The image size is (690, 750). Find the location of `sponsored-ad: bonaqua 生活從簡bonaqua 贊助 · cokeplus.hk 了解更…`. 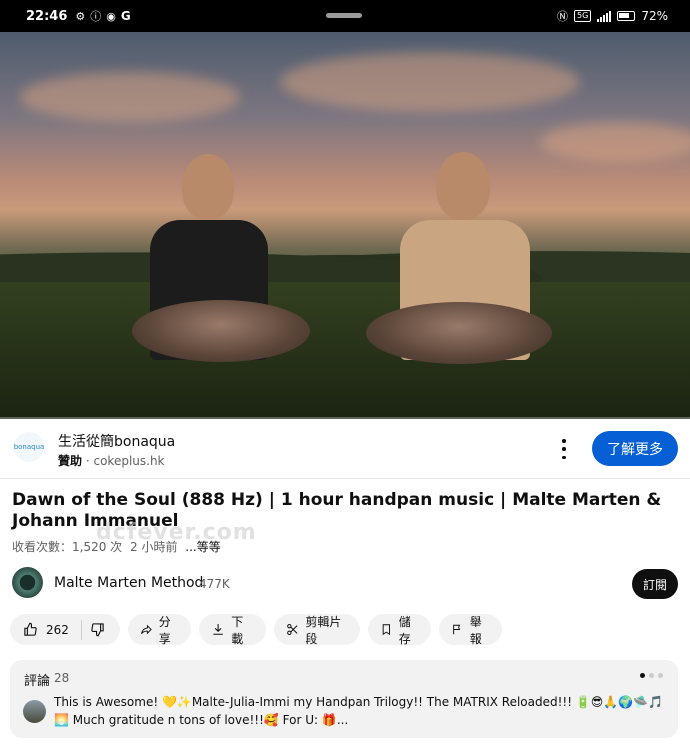

sponsored-ad: bonaqua 生活從簡bonaqua 贊助 · cokeplus.hk 了解更… is located at coordinates (345, 449).